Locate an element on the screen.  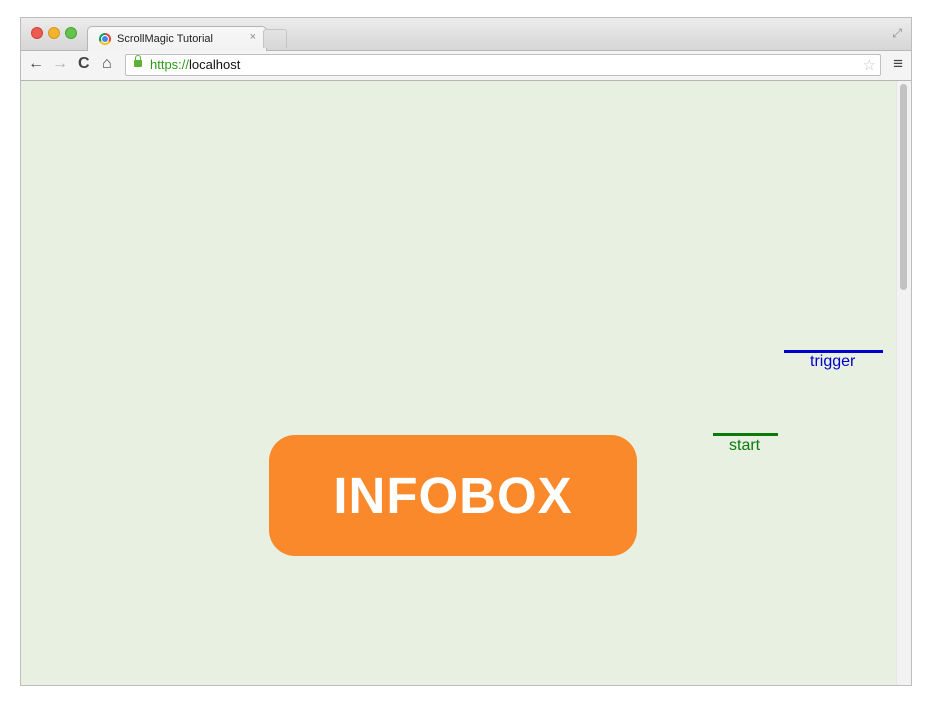
bookmark-star-icon: ☆ is located at coordinates (869, 65).